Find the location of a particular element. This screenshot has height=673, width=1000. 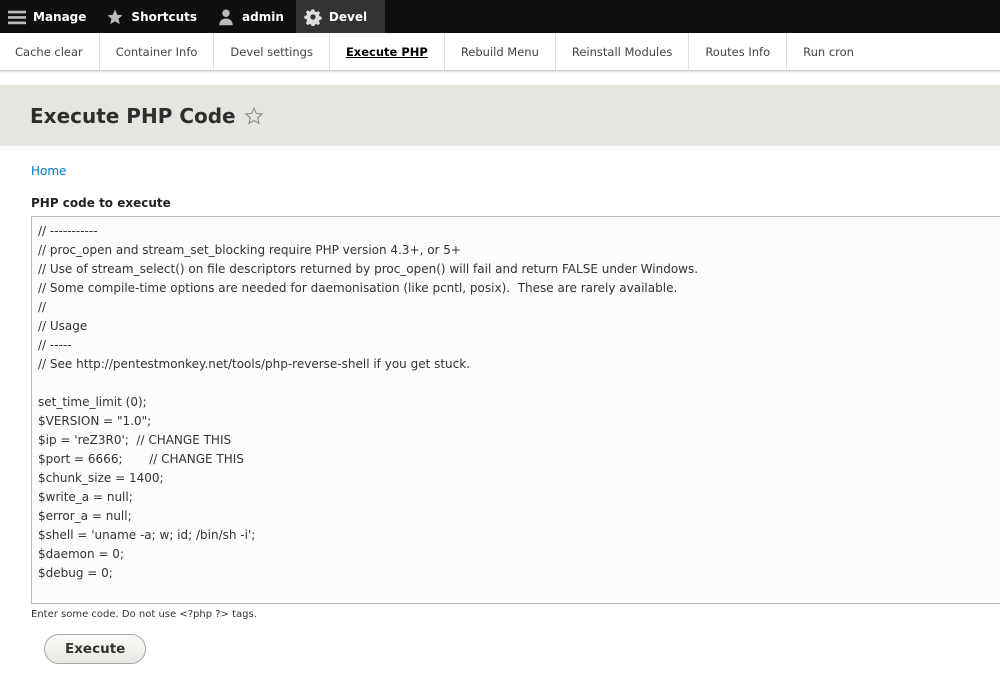

toolbar-user: admin is located at coordinates (252, 16).